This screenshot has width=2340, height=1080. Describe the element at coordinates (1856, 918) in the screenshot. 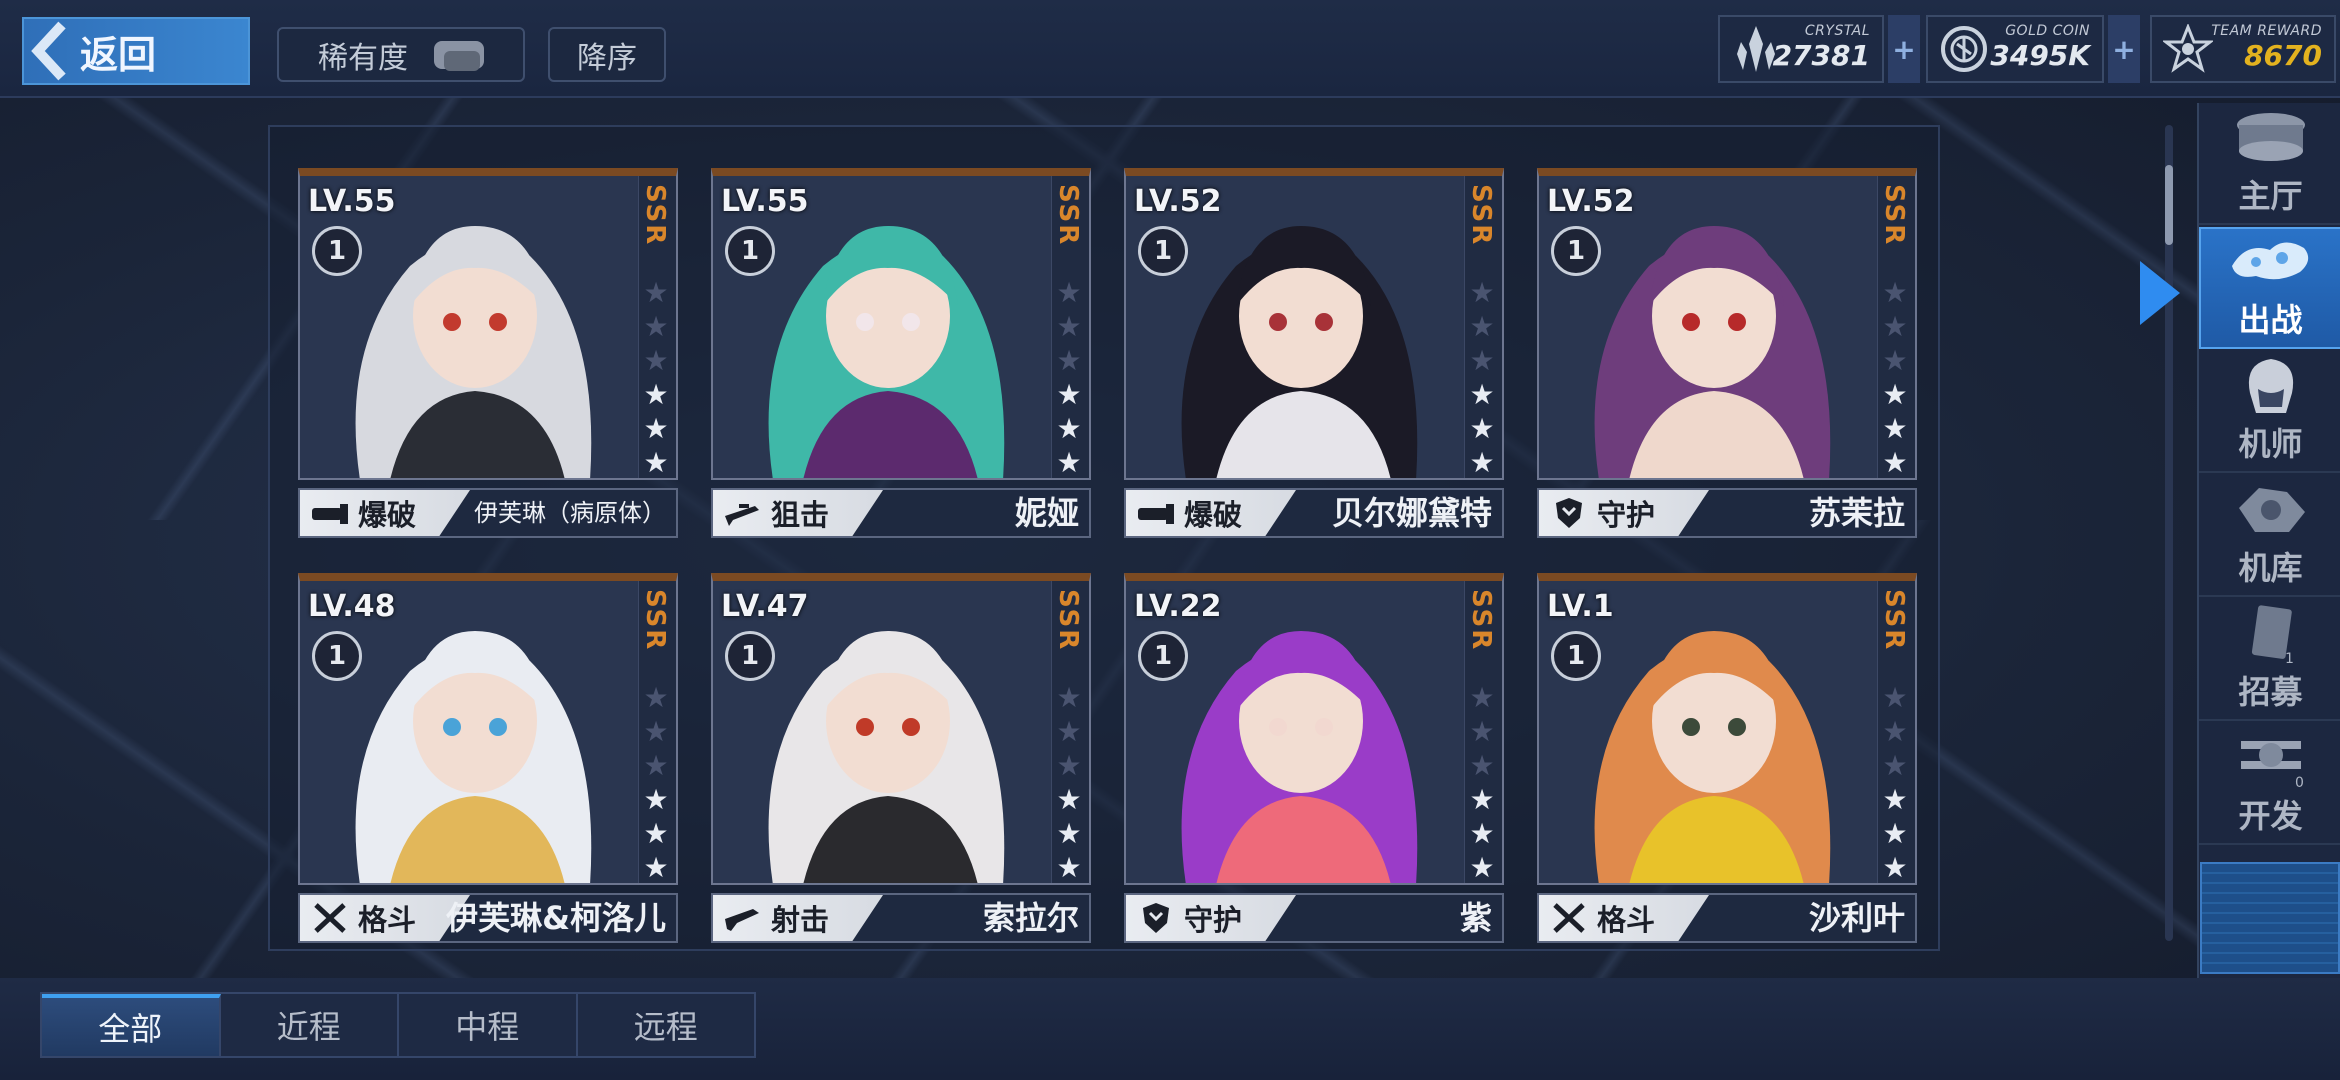

I see `character-name: 沙利叶` at that location.